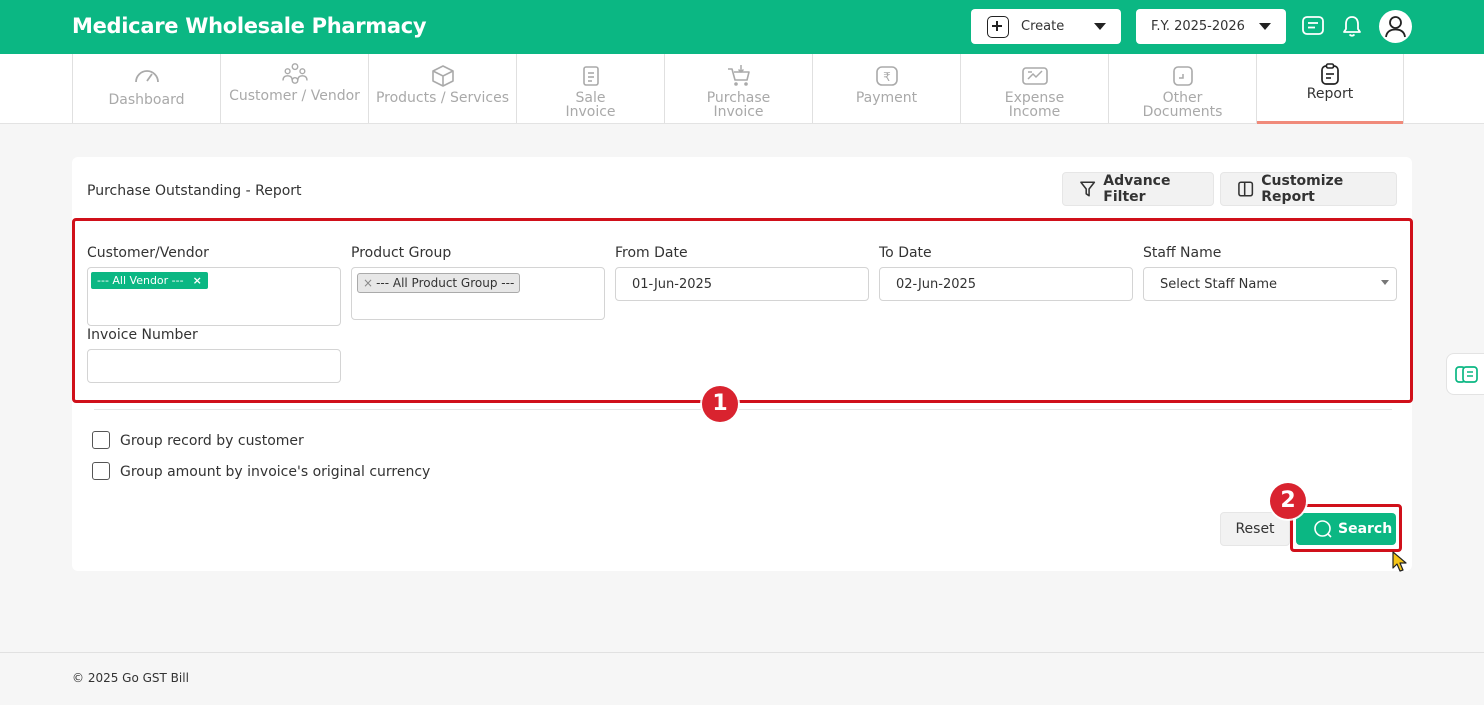  I want to click on nav-label: Dashboard, so click(146, 100).